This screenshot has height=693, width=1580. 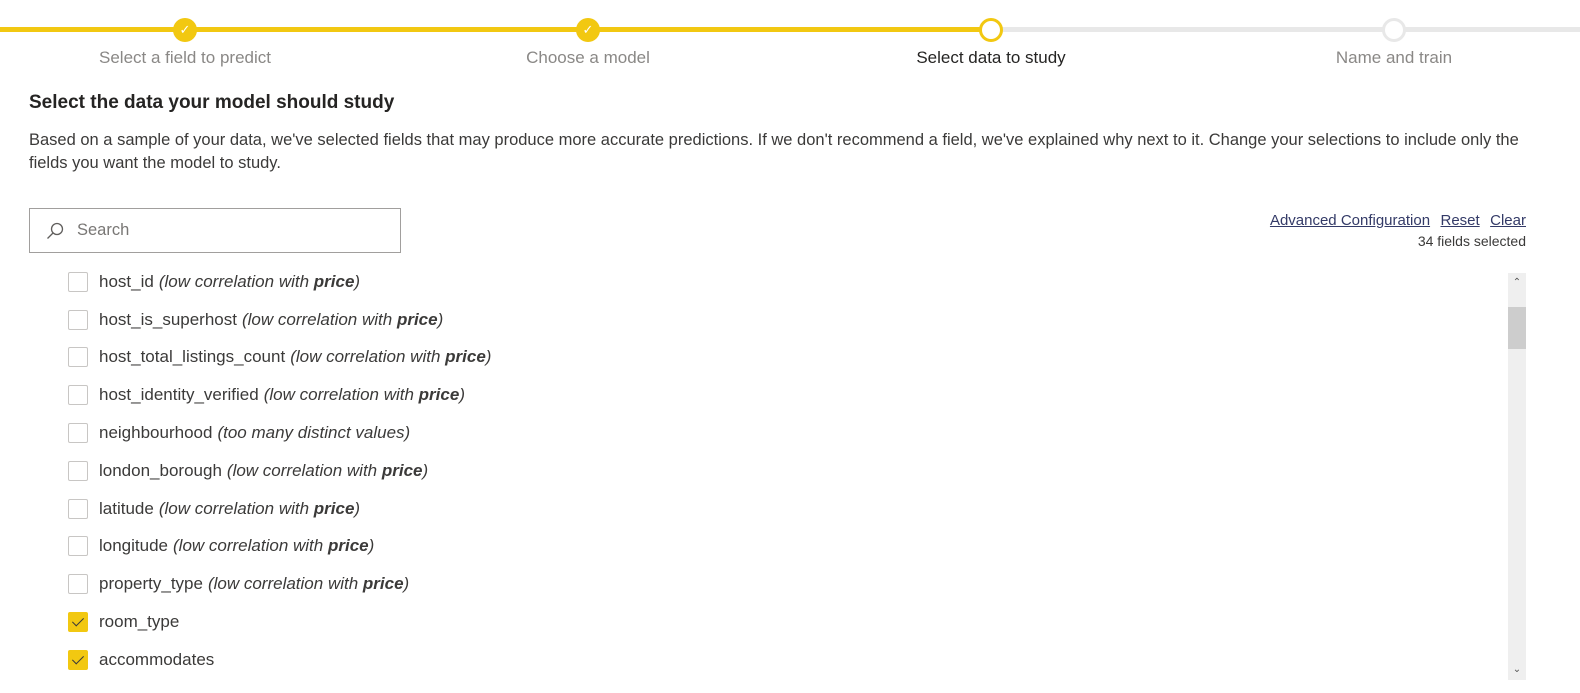 I want to click on step-label: Select data to study, so click(x=991, y=57).